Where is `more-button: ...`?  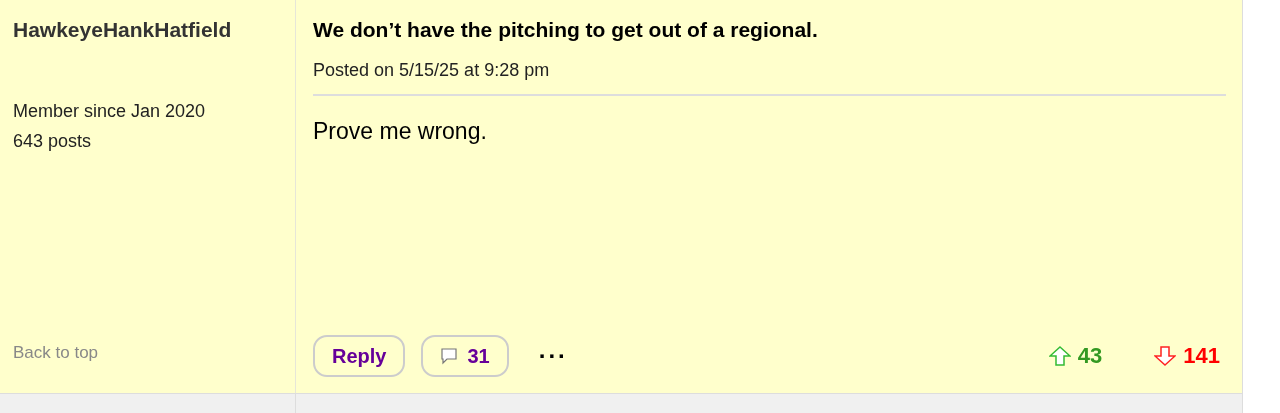 more-button: ... is located at coordinates (553, 356).